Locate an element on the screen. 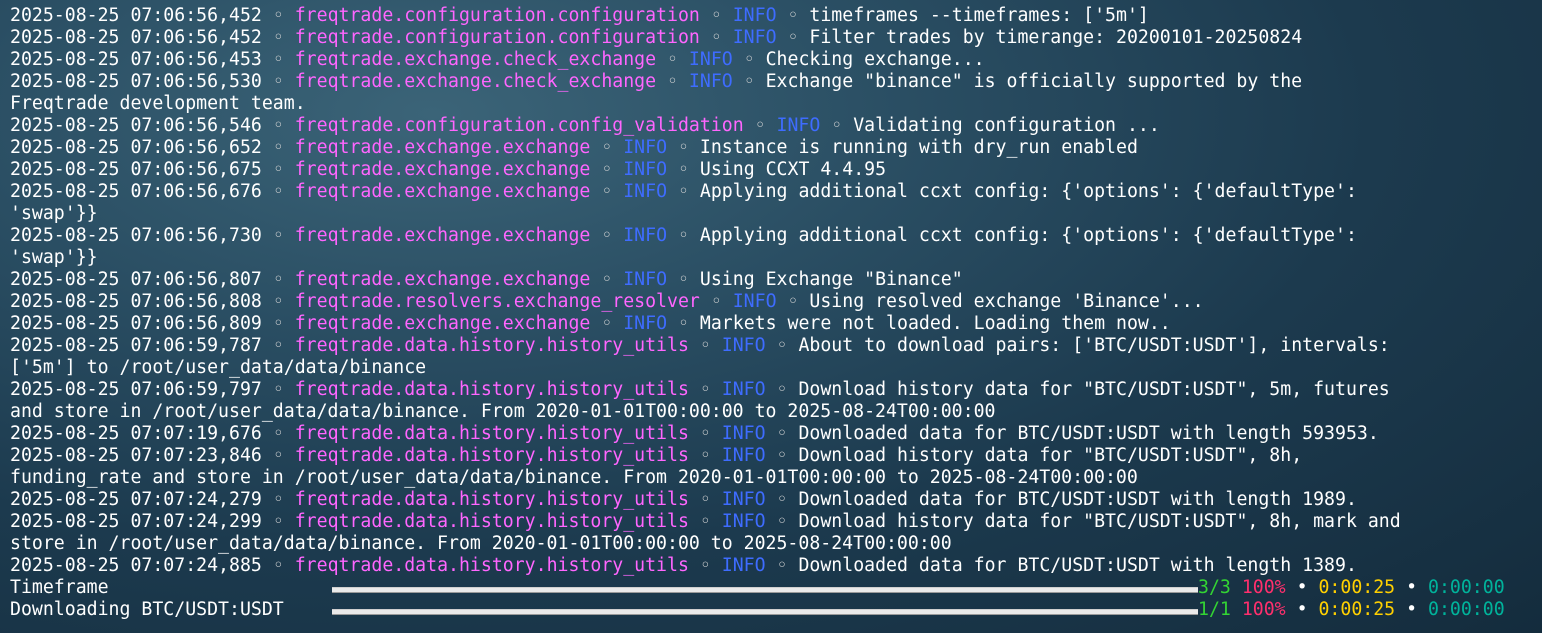 This screenshot has height=633, width=1542. progress-bar-fill is located at coordinates (765, 612).